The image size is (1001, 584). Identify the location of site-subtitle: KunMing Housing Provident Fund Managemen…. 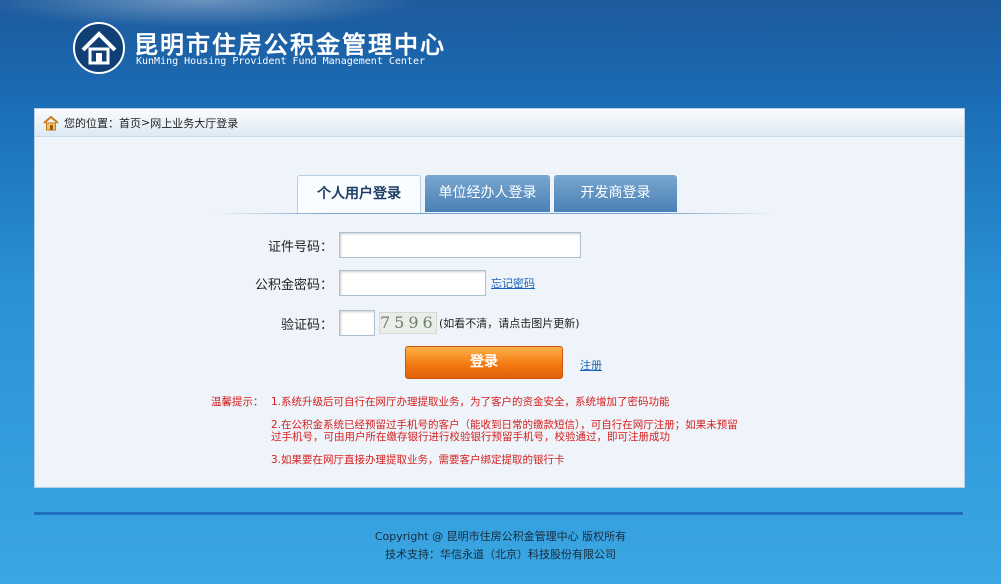
(280, 61).